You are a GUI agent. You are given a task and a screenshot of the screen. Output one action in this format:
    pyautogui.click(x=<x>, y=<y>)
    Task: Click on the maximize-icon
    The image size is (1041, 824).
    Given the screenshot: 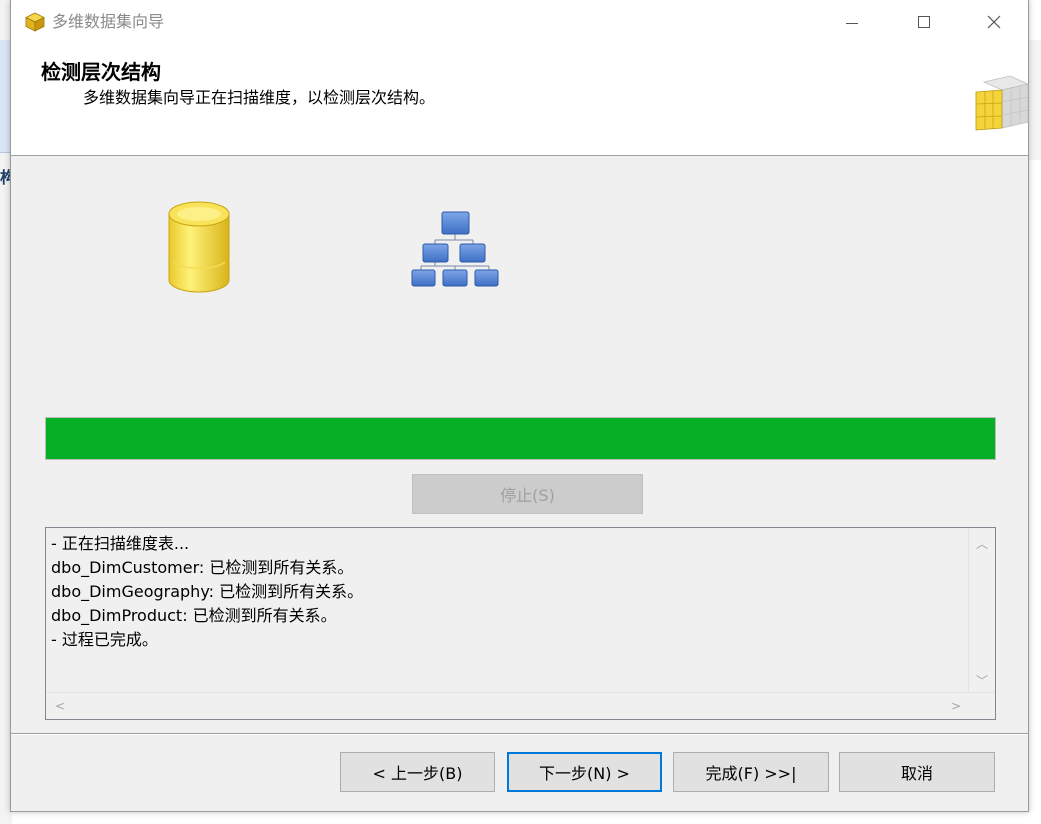 What is the action you would take?
    pyautogui.click(x=924, y=22)
    